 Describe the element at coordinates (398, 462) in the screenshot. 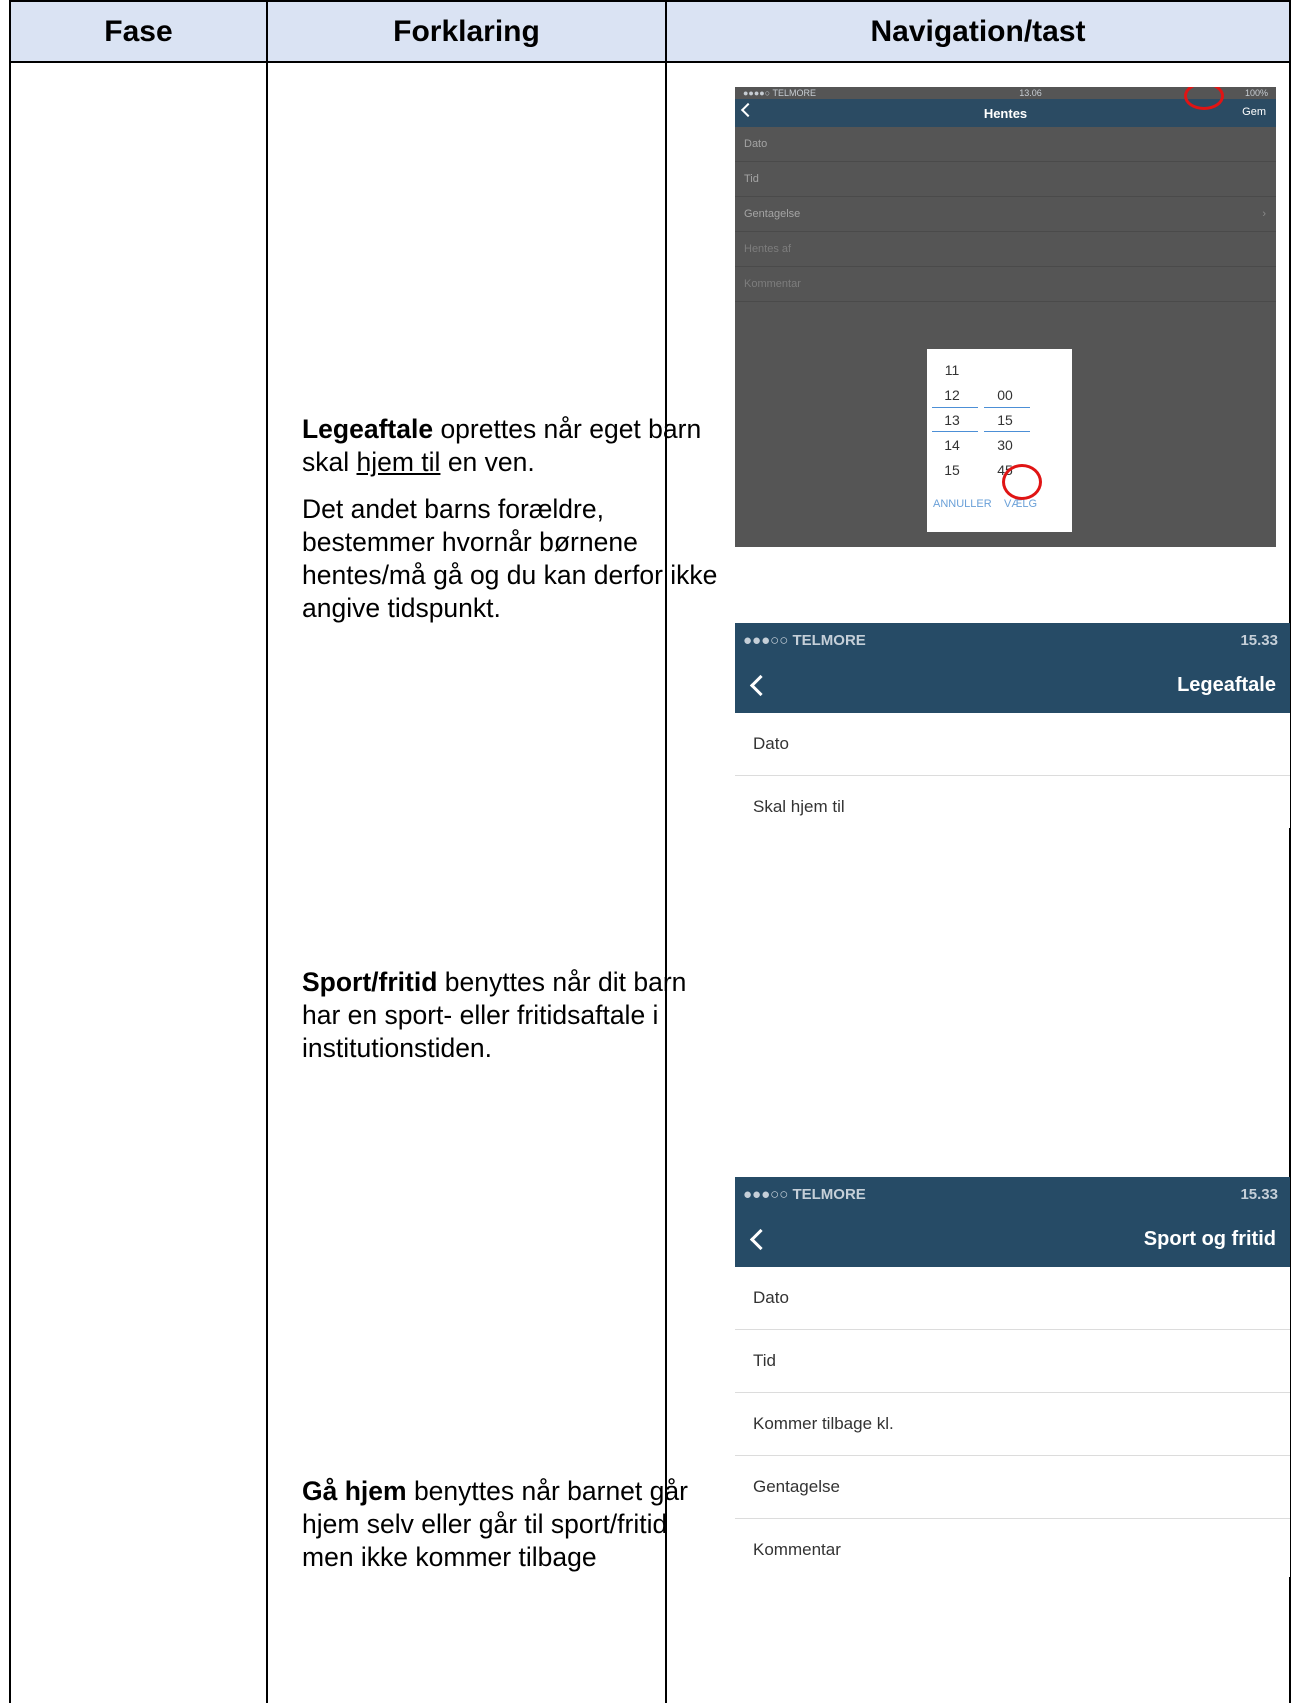

I see `hjem-til-emphasis: hjem til` at that location.